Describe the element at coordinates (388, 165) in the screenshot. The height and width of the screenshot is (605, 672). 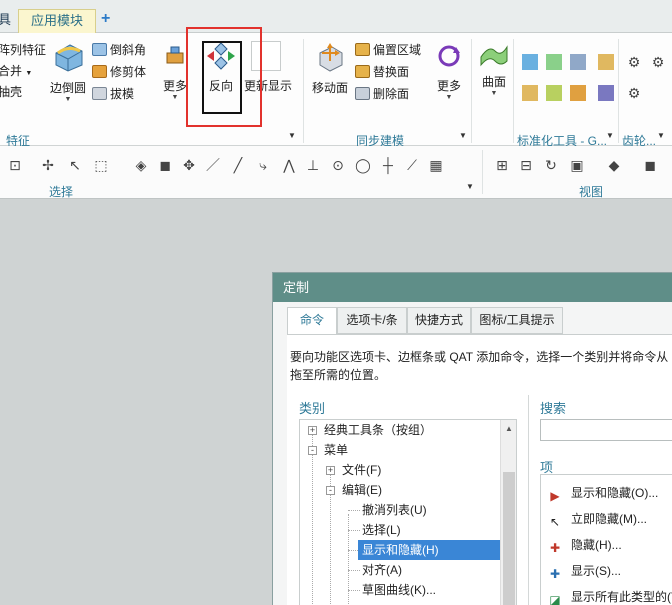
I see `crosshair-icon: ┼` at that location.